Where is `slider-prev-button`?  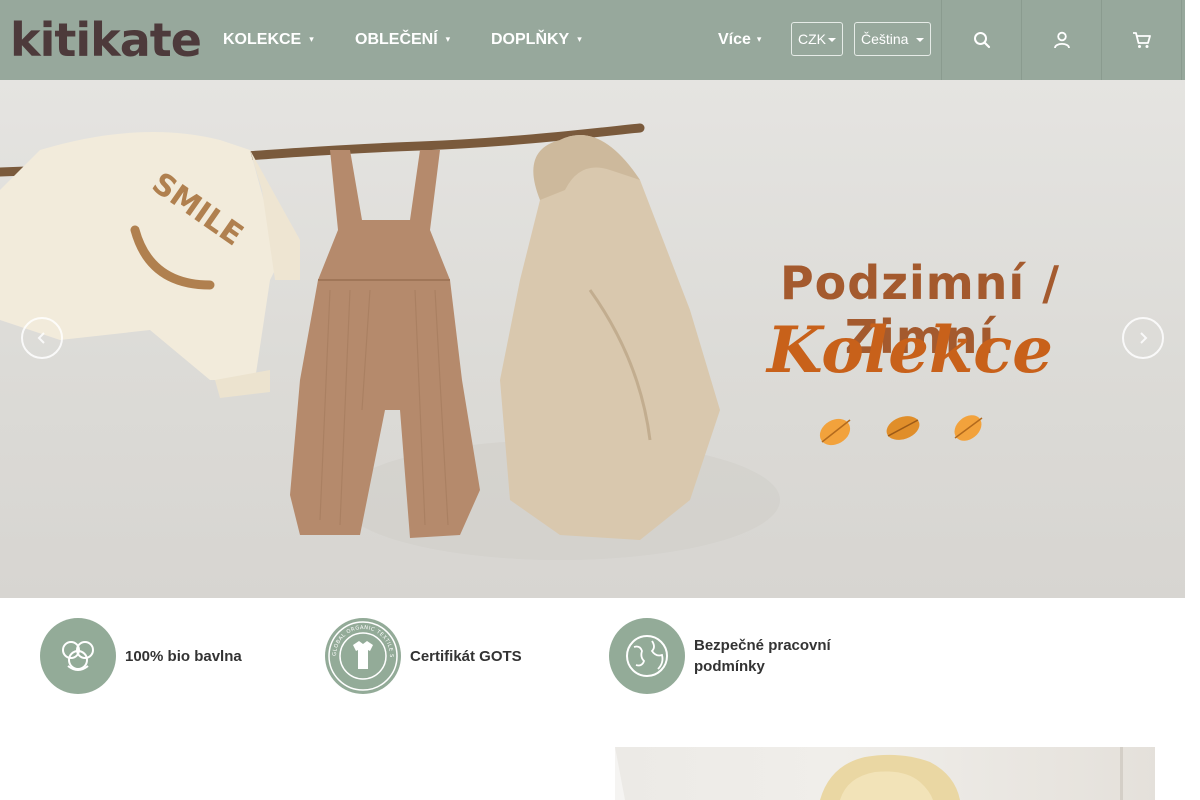
slider-prev-button is located at coordinates (42, 338).